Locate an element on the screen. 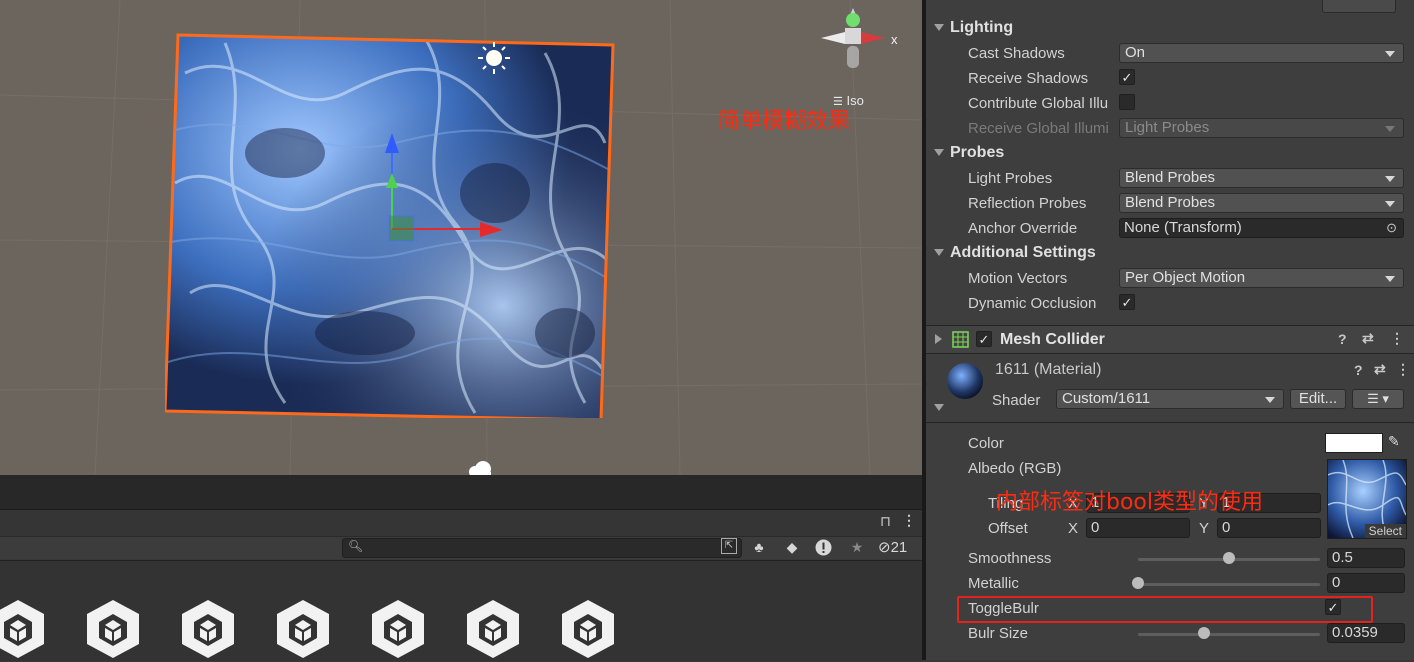 This screenshot has height=662, width=1414. light-probes-row: Light Probes Blend Probes is located at coordinates (1170, 178).